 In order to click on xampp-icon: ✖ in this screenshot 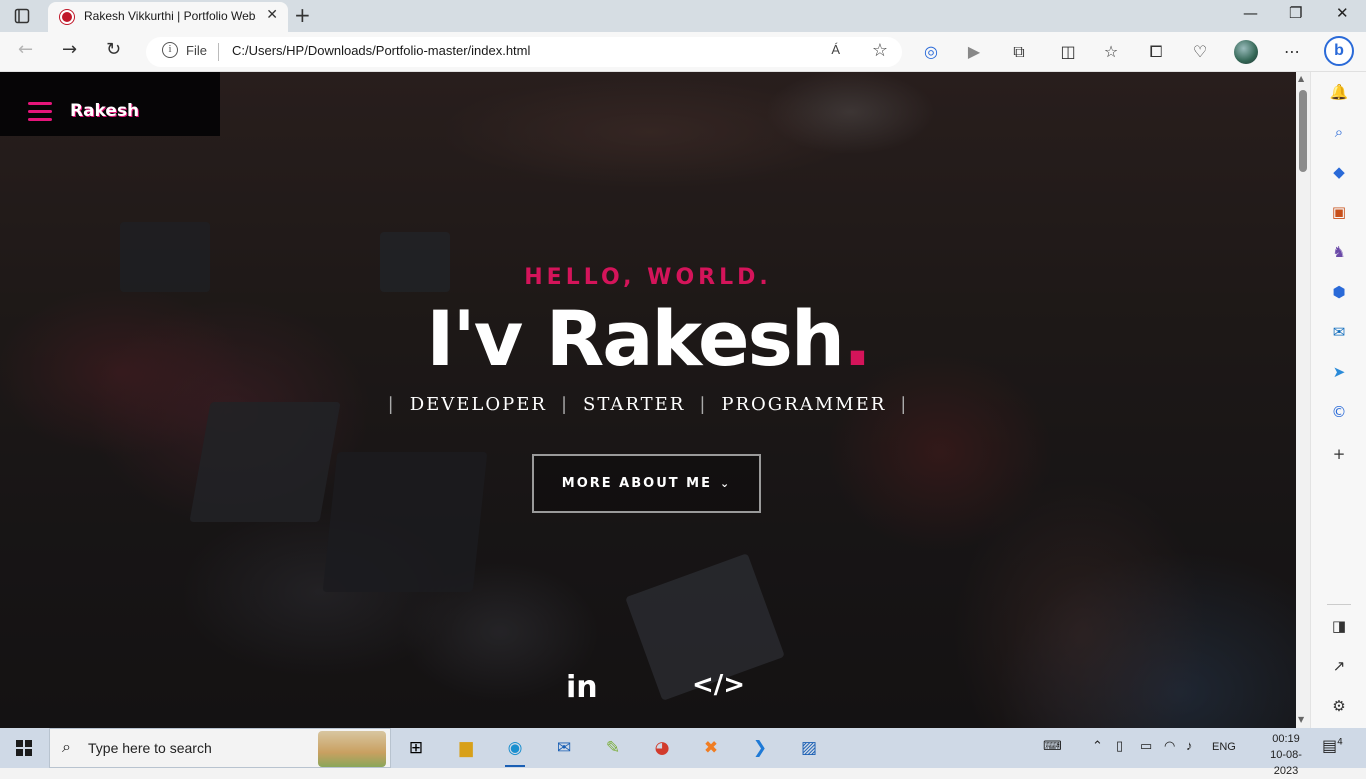, I will do `click(711, 748)`.